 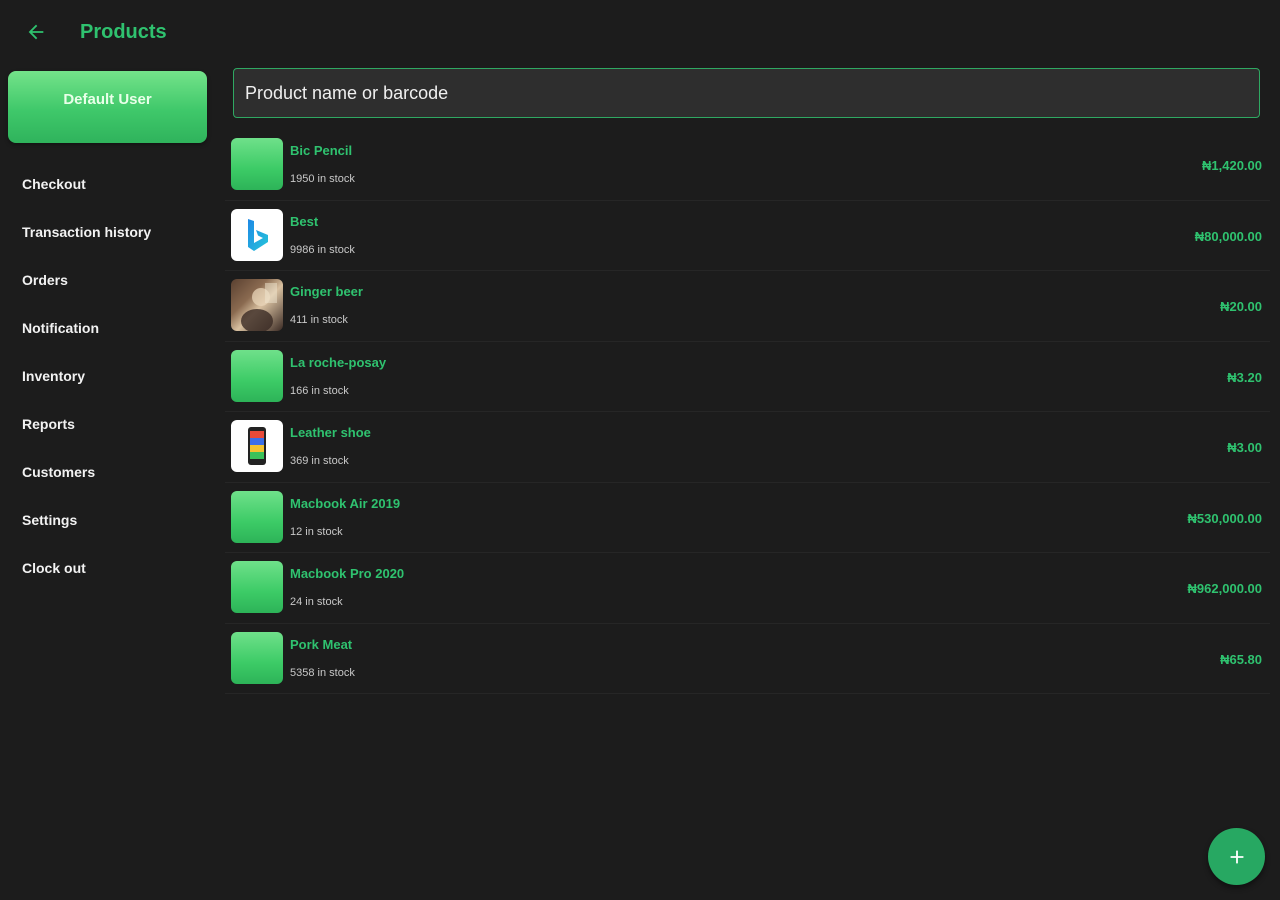 I want to click on sidebar-item-label: Settings, so click(x=50, y=520).